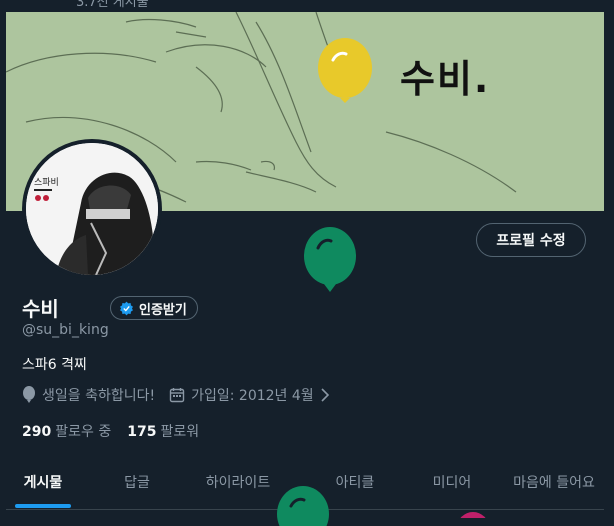 This screenshot has height=526, width=614. I want to click on top-bar: 3.7천 게시물, so click(307, 6).